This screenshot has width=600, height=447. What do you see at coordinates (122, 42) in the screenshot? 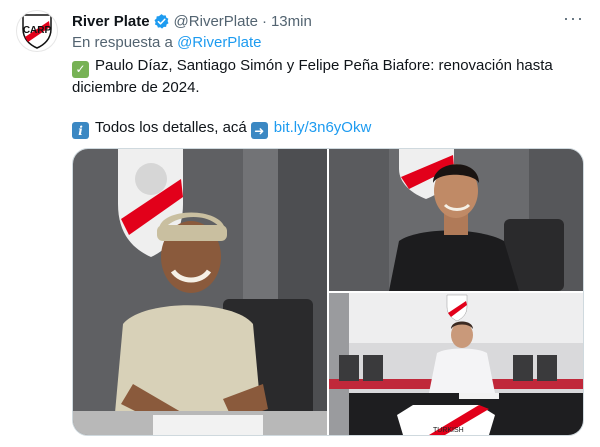
I see `reply-prefix: En respuesta a` at bounding box center [122, 42].